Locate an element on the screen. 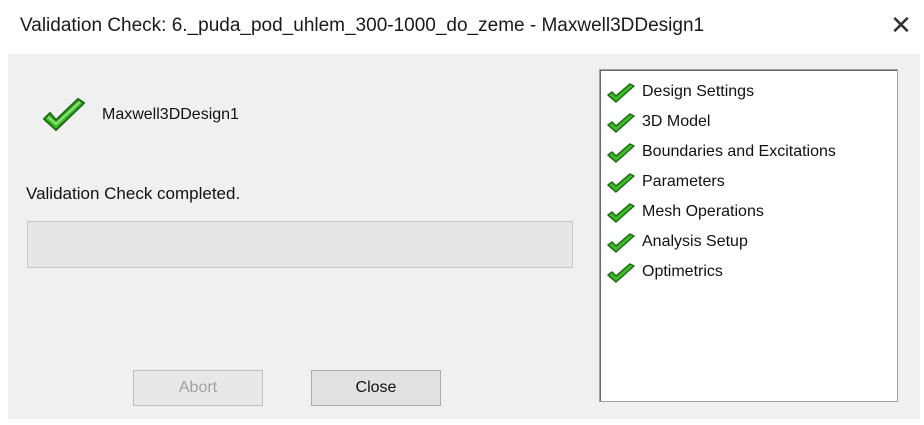  design-name: Maxwell3DDesign1 is located at coordinates (170, 114).